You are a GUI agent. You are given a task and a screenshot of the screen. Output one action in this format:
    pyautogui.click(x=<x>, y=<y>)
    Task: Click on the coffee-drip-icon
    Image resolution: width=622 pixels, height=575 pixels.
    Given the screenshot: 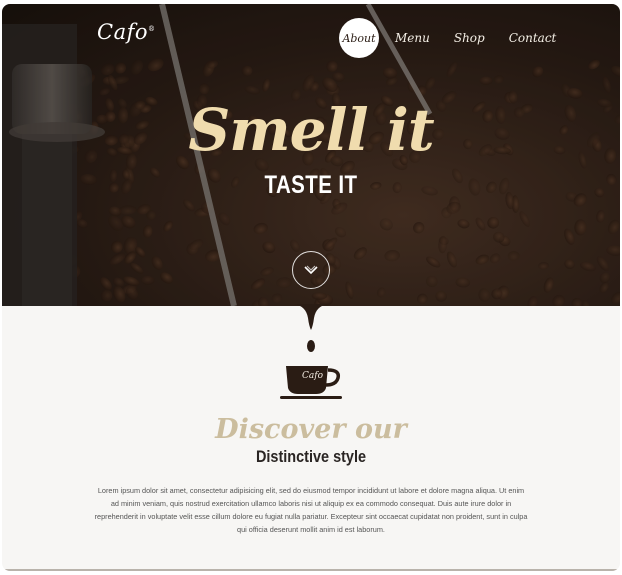 What is the action you would take?
    pyautogui.click(x=311, y=328)
    